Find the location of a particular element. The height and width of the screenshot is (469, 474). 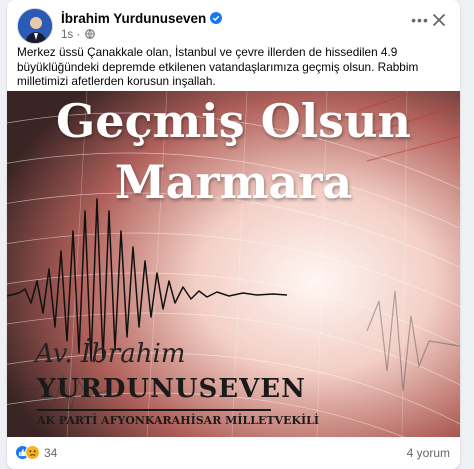

post-meta: 1s · is located at coordinates (78, 35).